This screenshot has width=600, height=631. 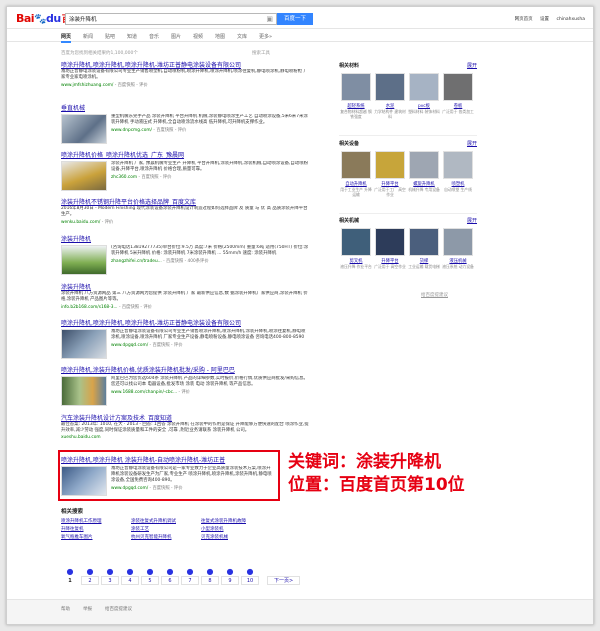 What do you see at coordinates (300, 611) in the screenshot?
I see `page-footer: 帮助 举报 给百度提建议` at bounding box center [300, 611].